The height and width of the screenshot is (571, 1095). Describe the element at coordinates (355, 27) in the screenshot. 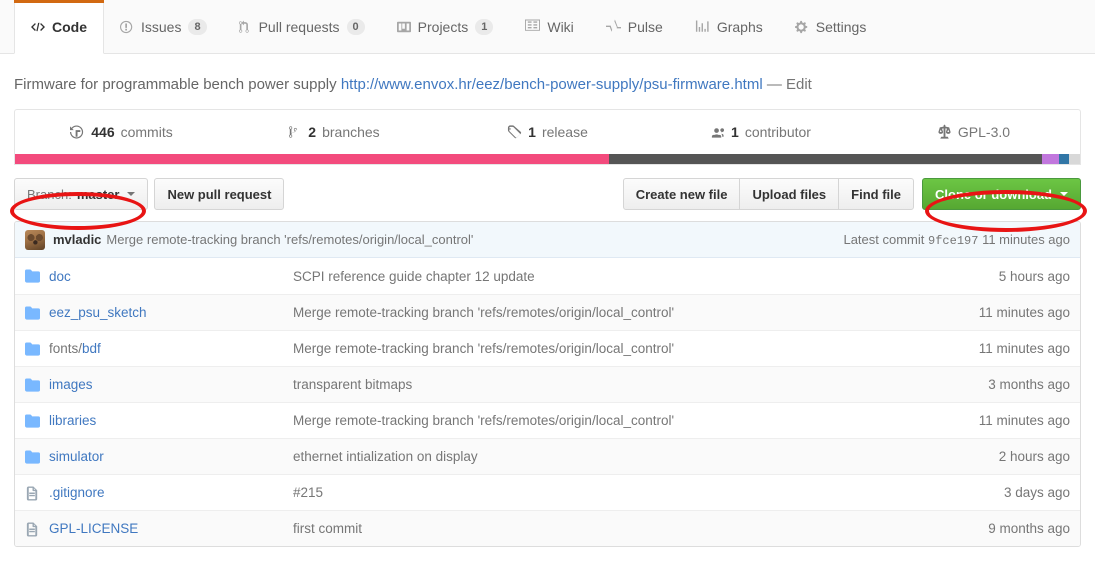

I see `tab-counter: 0` at that location.